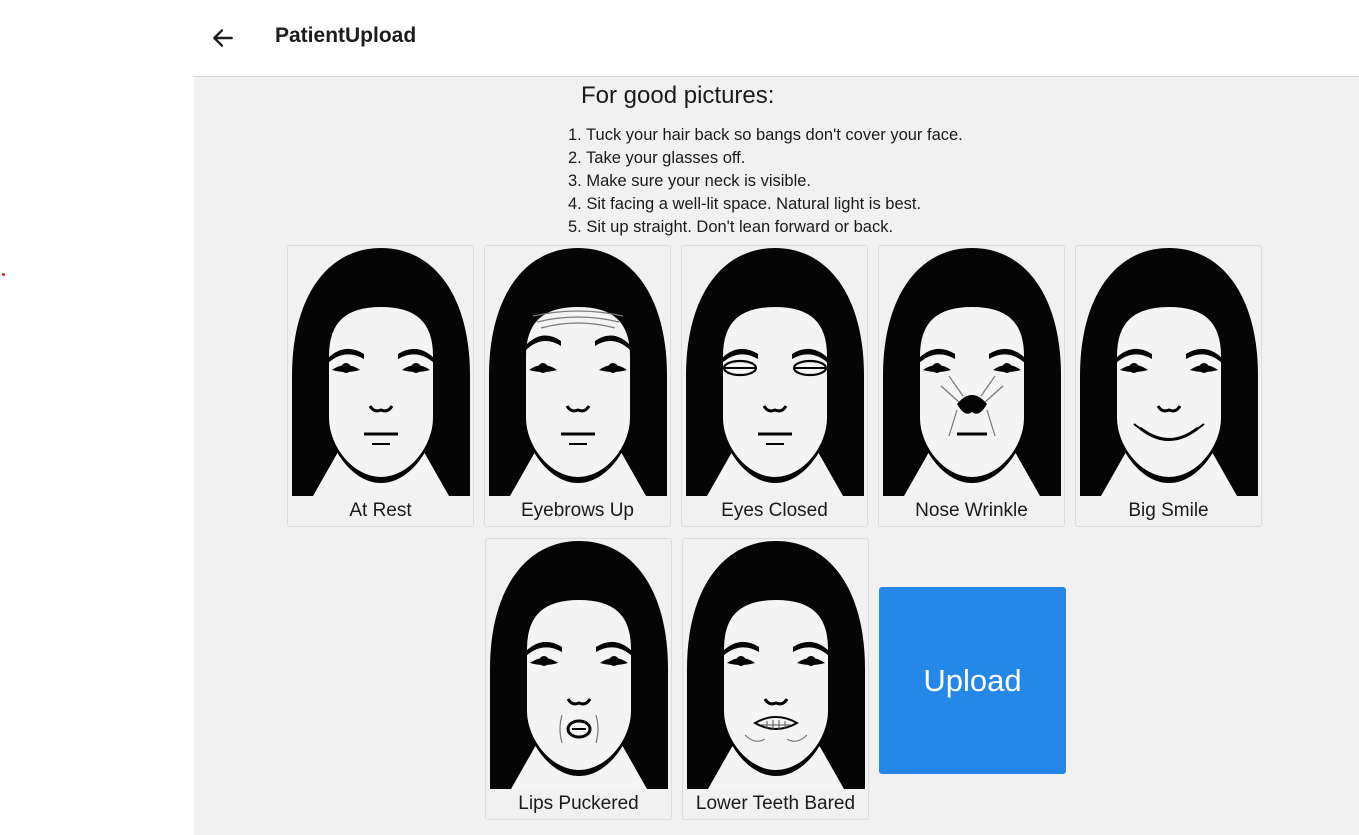 This screenshot has height=835, width=1359. Describe the element at coordinates (774, 371) in the screenshot. I see `face-eyes-closed-icon` at that location.